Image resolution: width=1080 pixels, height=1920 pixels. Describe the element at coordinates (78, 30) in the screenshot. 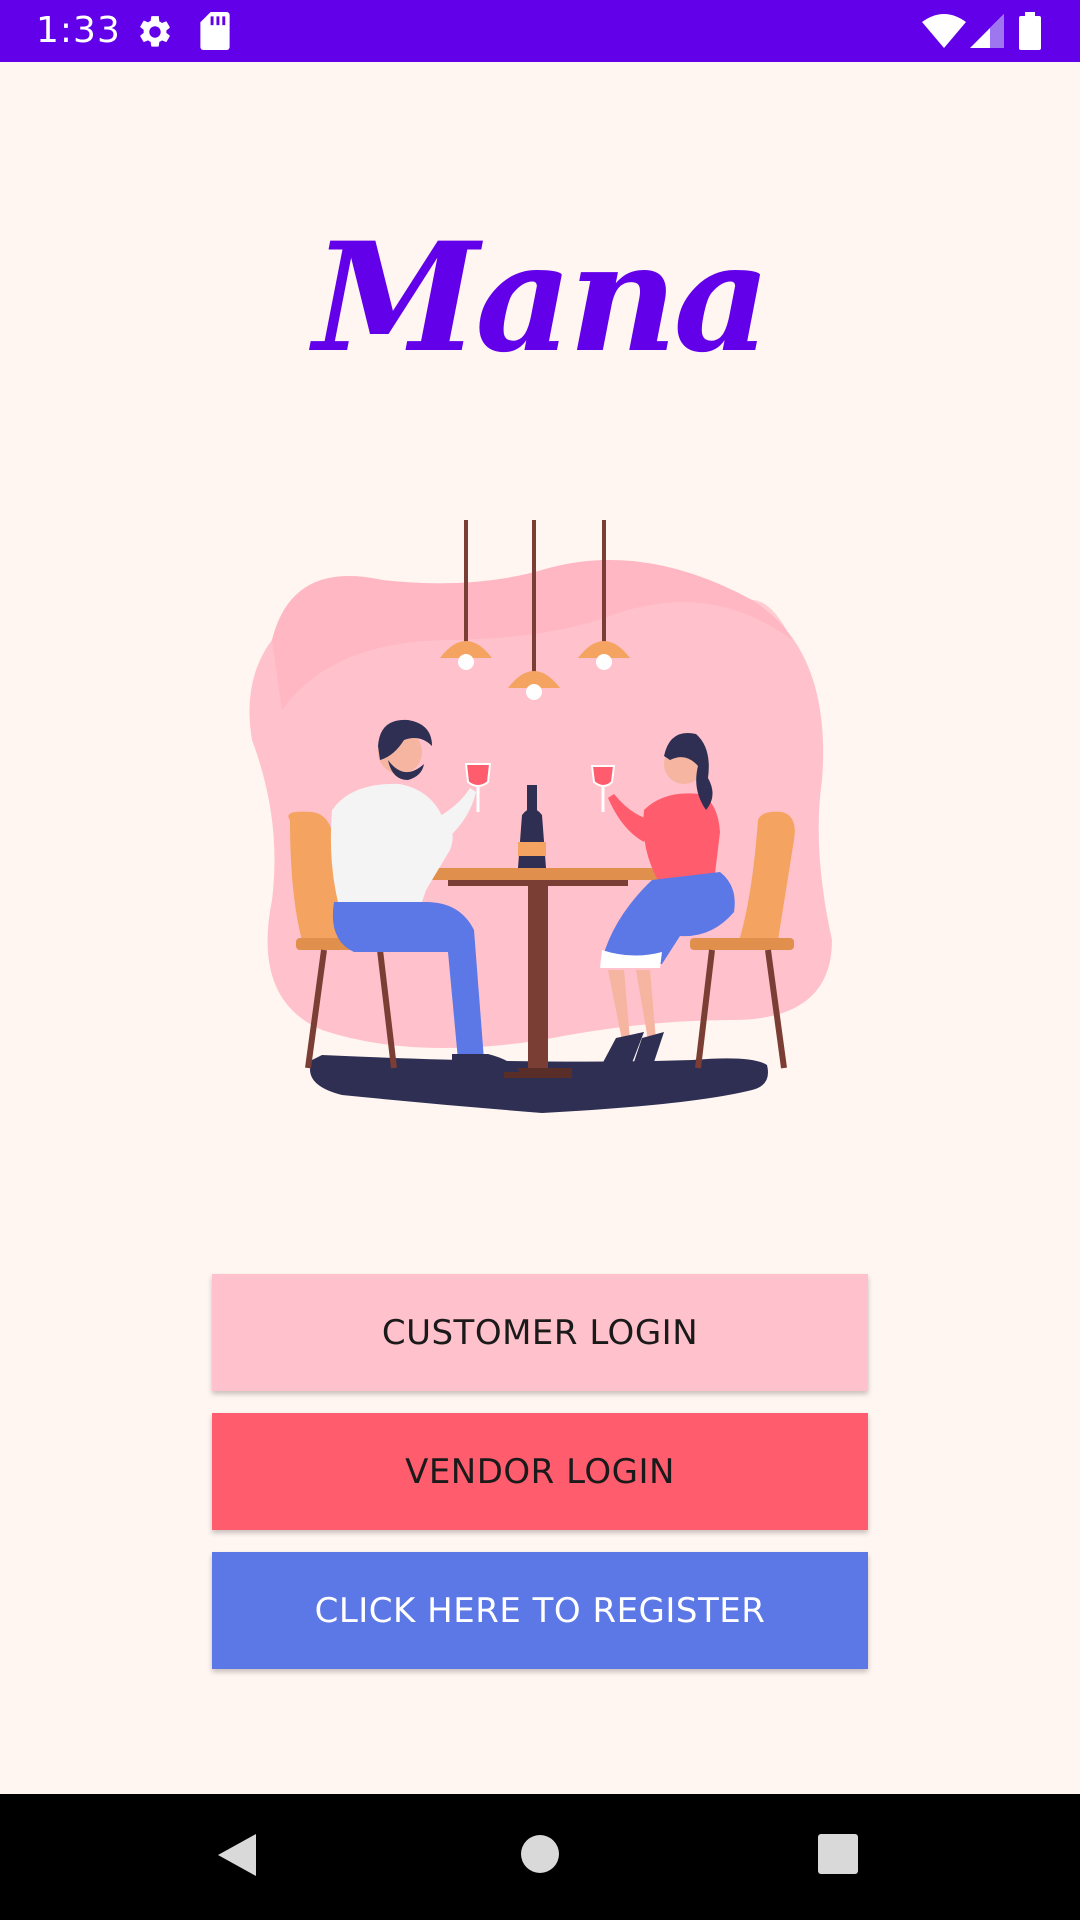

I see `status-time: 1:33` at that location.